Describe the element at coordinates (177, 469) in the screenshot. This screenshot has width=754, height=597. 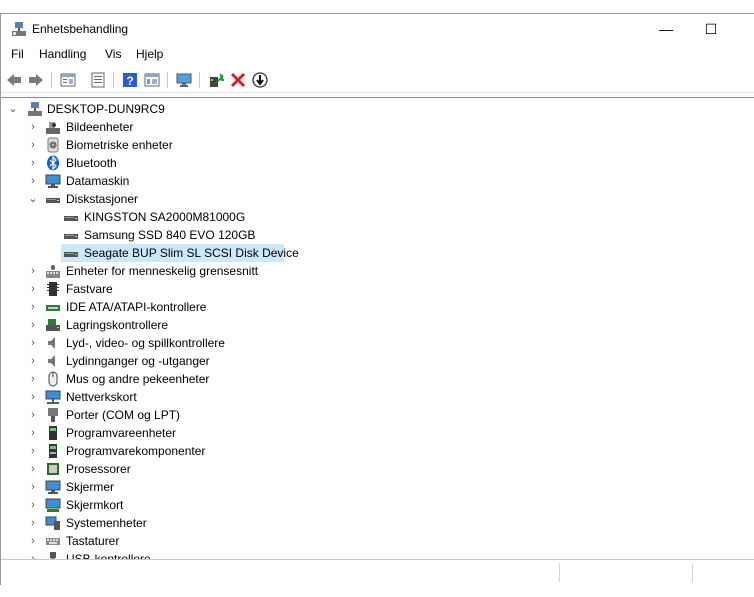
I see `tree-item-prosessorer: › Prosessorer` at that location.